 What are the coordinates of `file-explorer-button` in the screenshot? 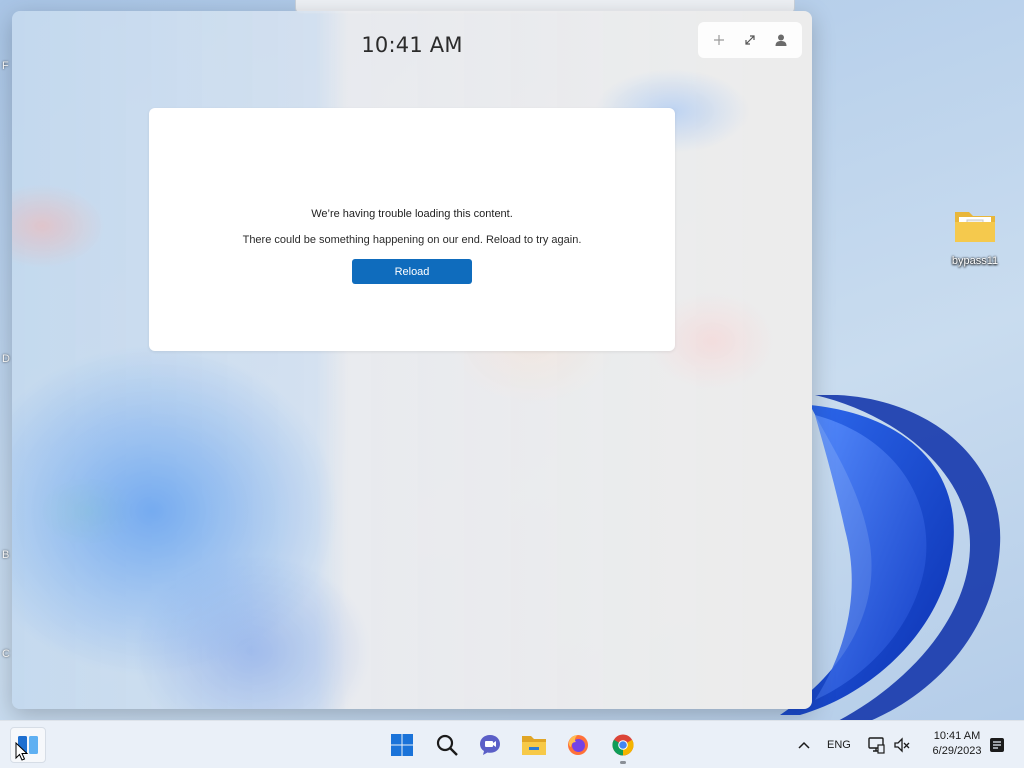 It's located at (534, 745).